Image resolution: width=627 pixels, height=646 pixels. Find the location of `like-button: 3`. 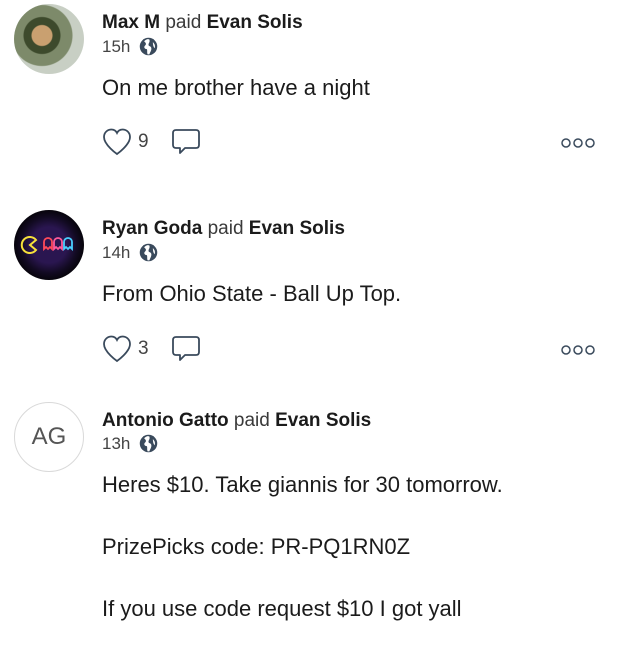

like-button: 3 is located at coordinates (125, 349).